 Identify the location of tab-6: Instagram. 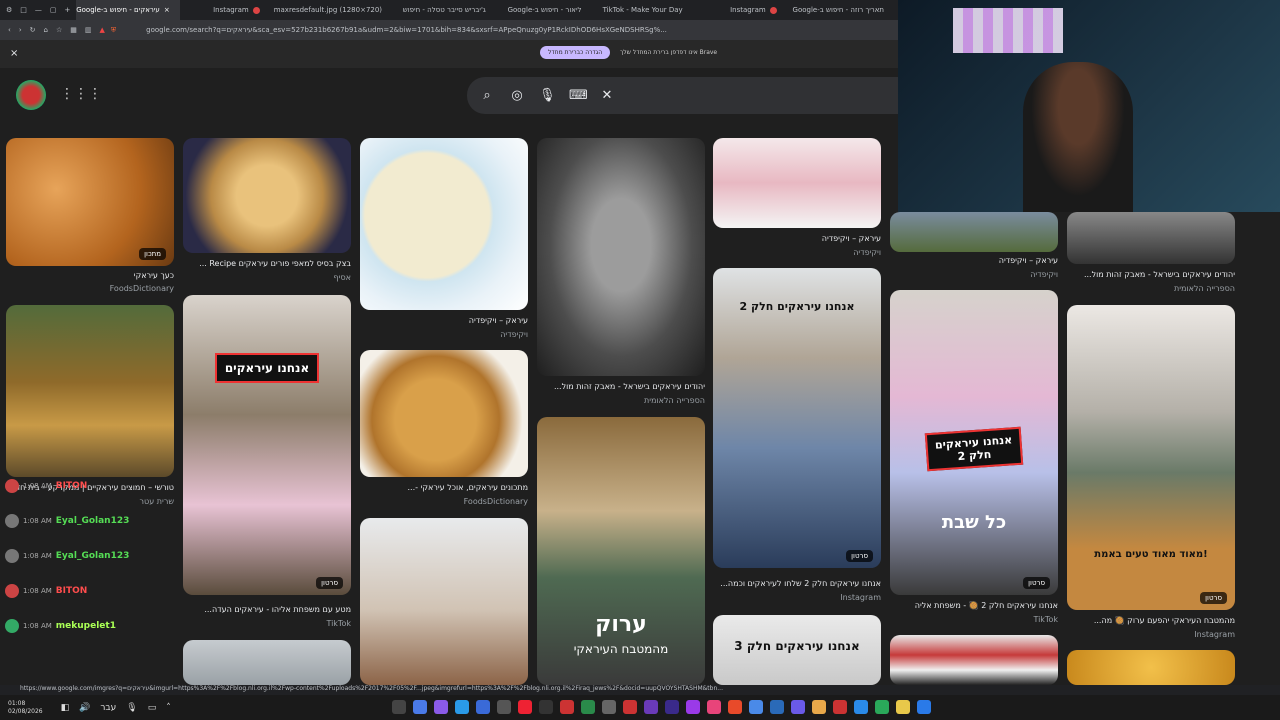
(742, 10).